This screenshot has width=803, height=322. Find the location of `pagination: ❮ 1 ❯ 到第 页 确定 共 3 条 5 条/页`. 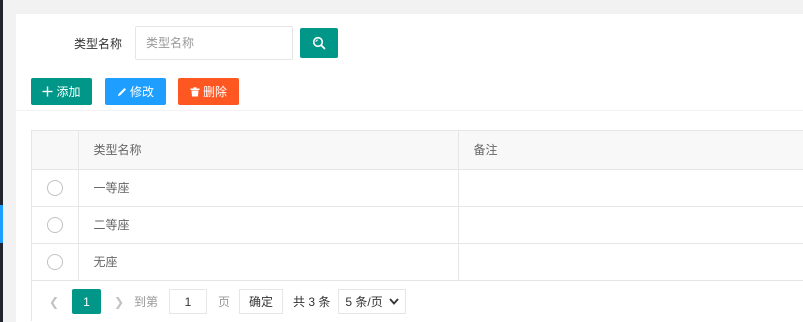

pagination: ❮ 1 ❯ 到第 页 确定 共 3 条 5 条/页 is located at coordinates (417, 301).